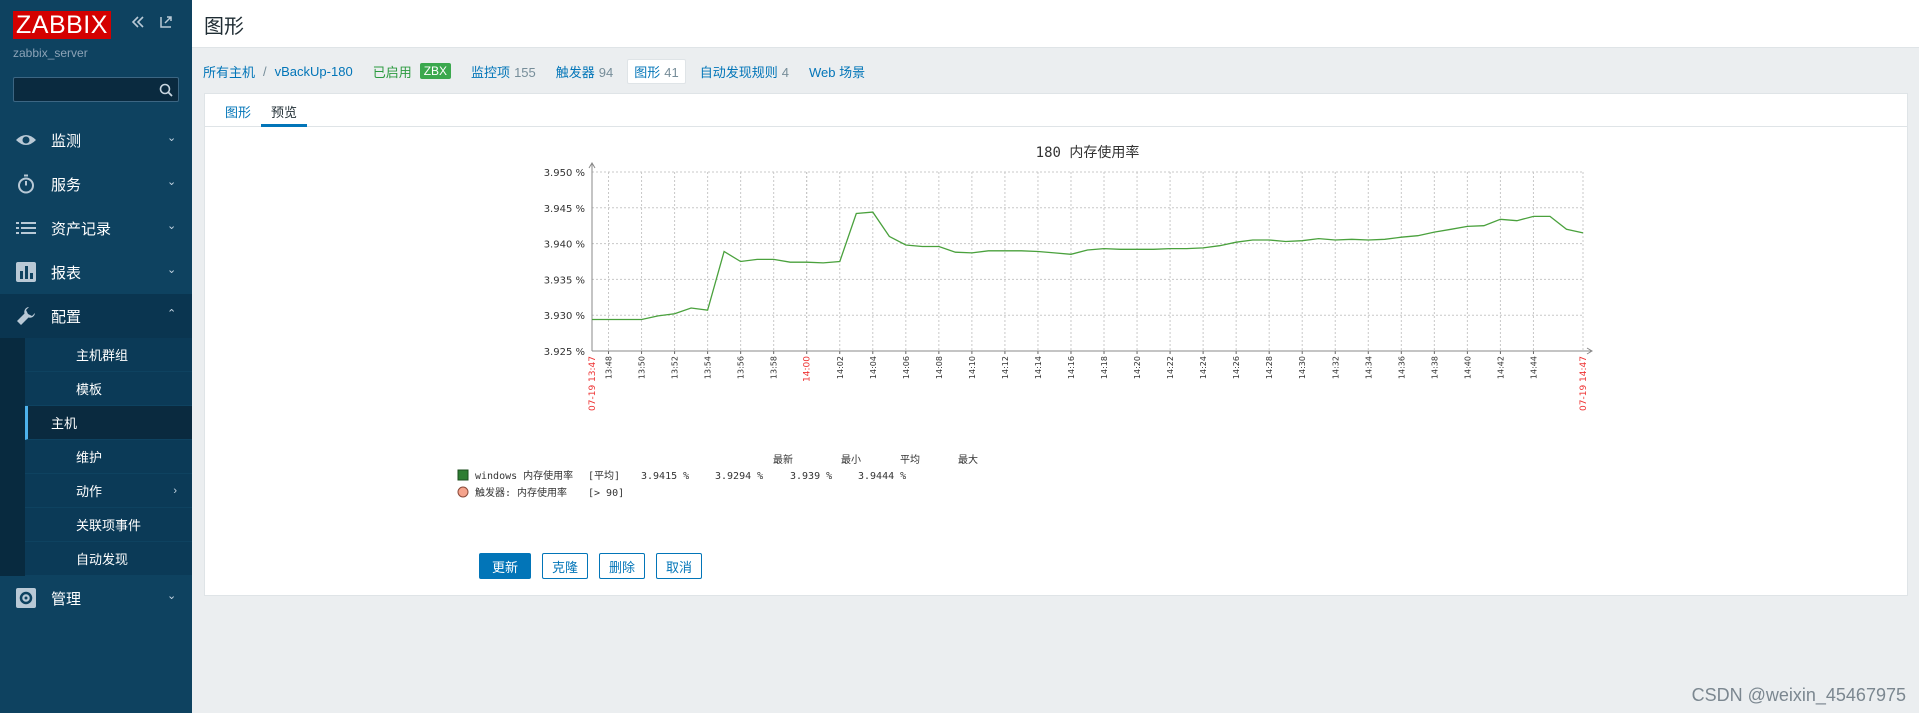 Image resolution: width=1919 pixels, height=713 pixels. Describe the element at coordinates (882, 476) in the screenshot. I see `legend-max: 3.9444 %` at that location.